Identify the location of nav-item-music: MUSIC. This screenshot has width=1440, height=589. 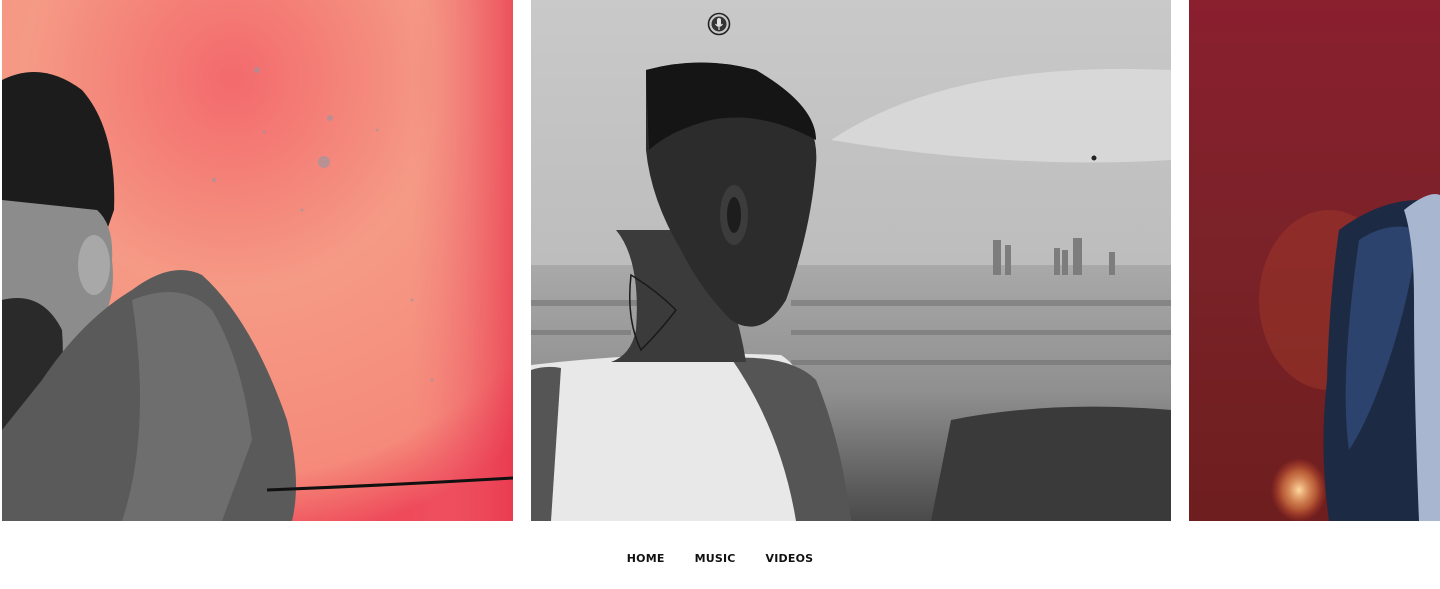
(715, 559).